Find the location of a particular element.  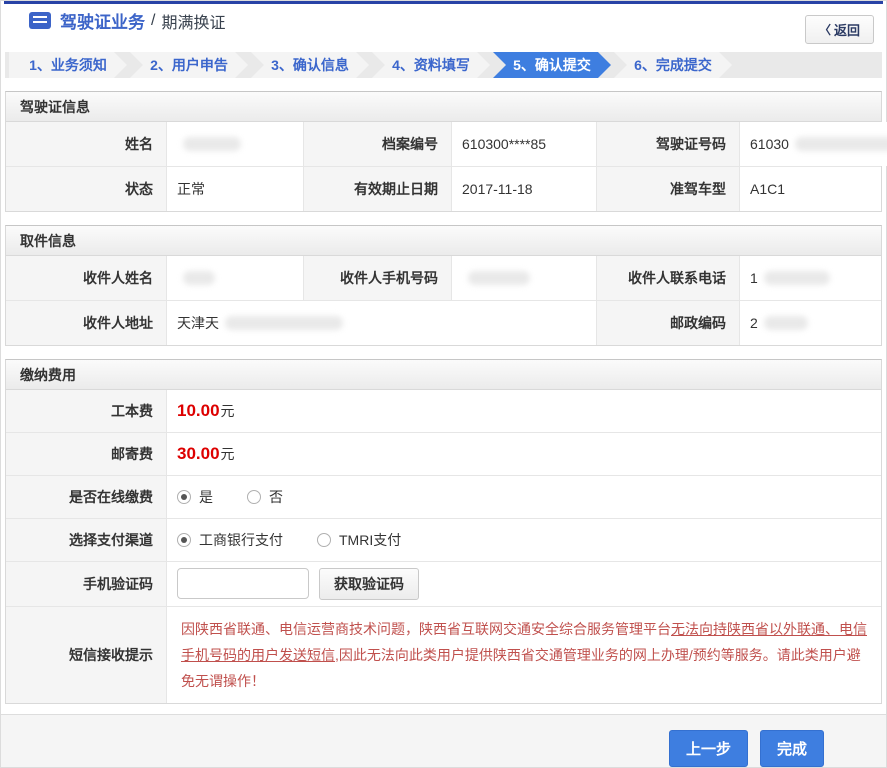

step-tab-1: 1、业务须知 is located at coordinates (68, 65).